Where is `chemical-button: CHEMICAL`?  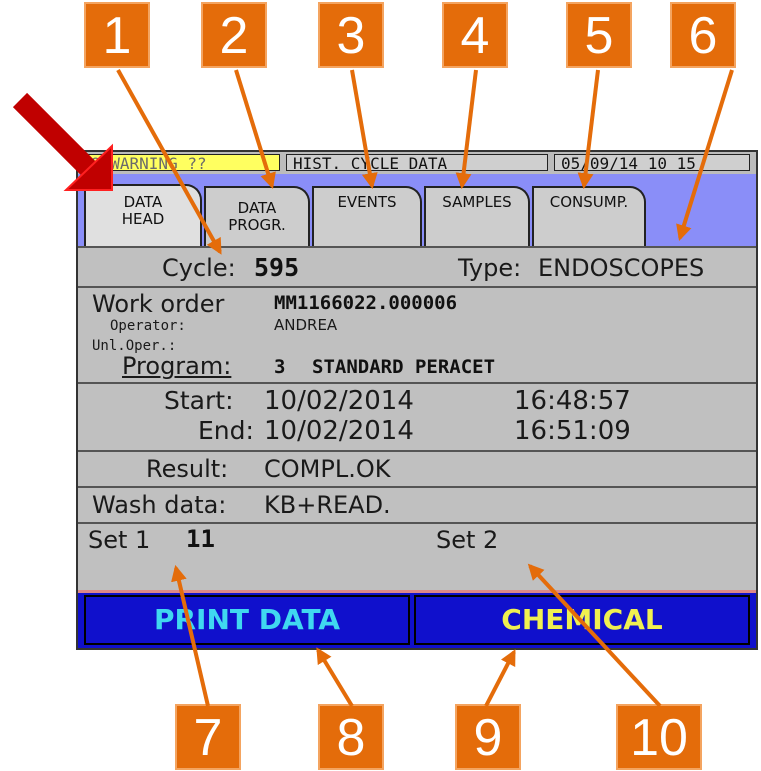
chemical-button: CHEMICAL is located at coordinates (582, 620).